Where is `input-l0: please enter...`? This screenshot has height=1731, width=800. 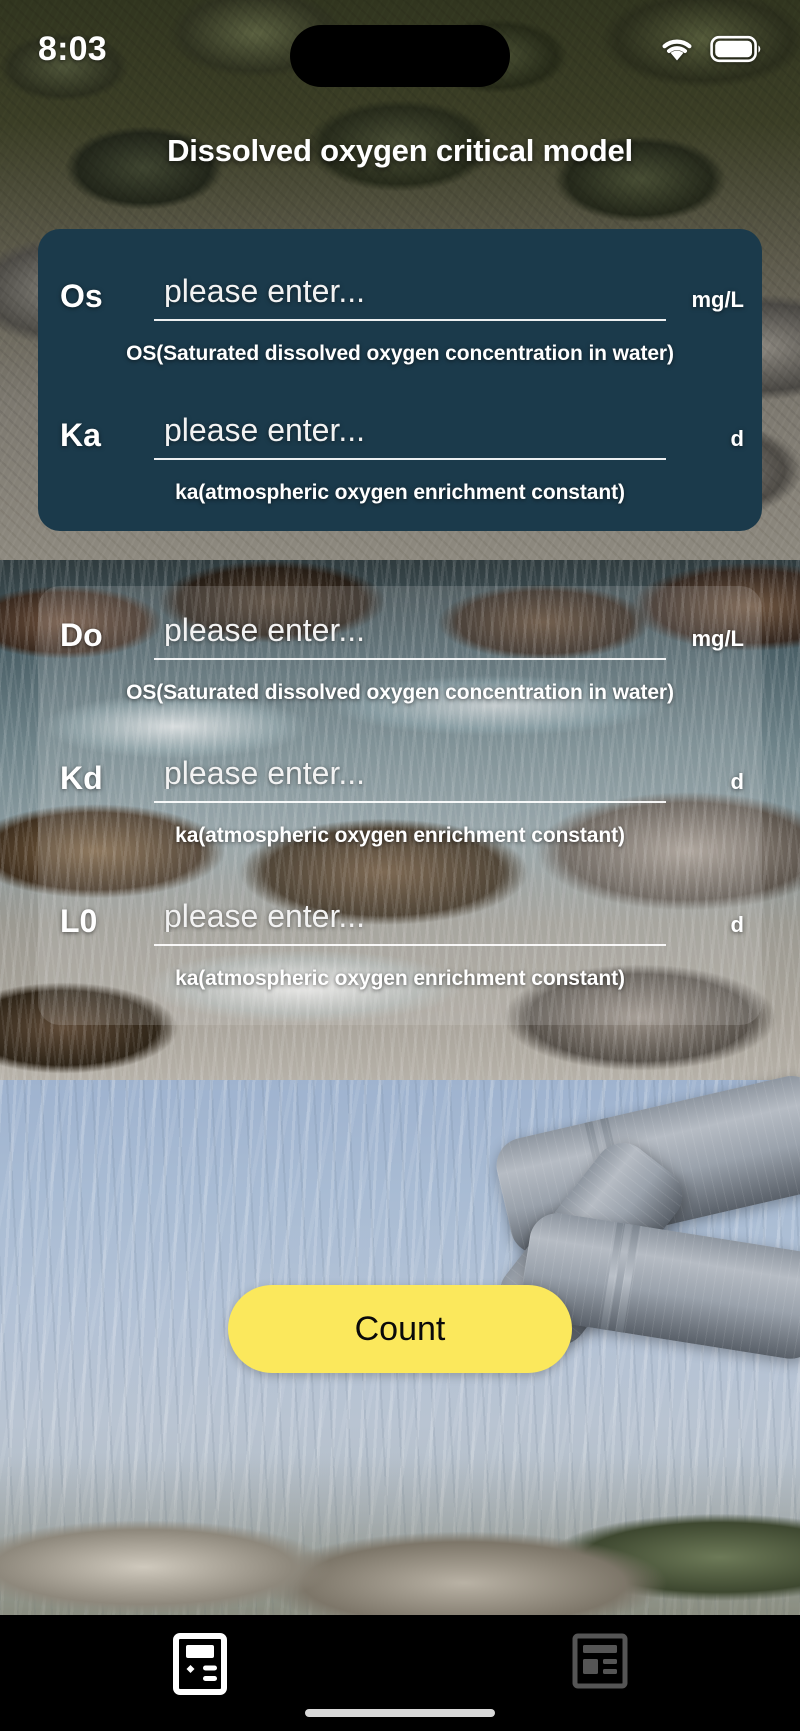
input-l0: please enter... is located at coordinates (410, 923).